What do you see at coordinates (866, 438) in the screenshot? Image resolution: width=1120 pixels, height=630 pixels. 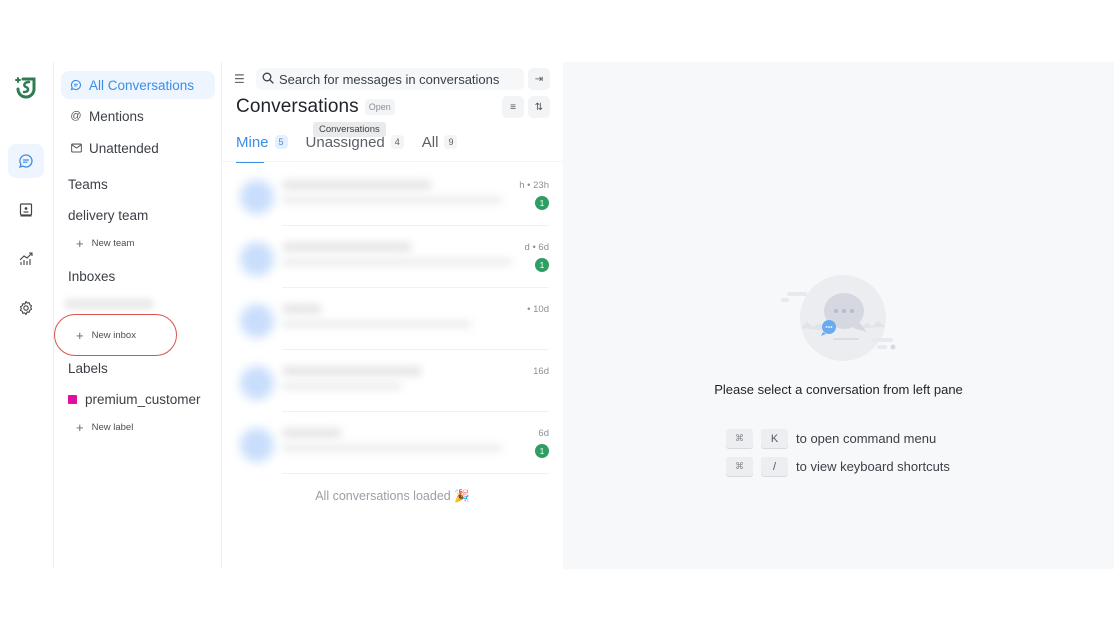 I see `shortcut-description: to open command menu` at bounding box center [866, 438].